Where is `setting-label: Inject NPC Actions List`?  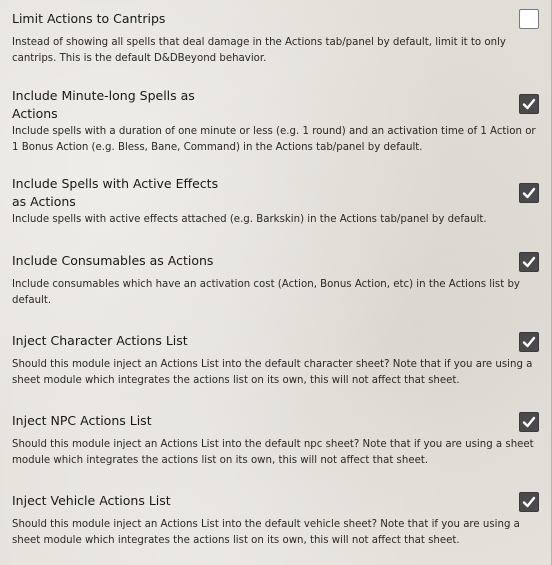
setting-label: Inject NPC Actions List is located at coordinates (82, 420).